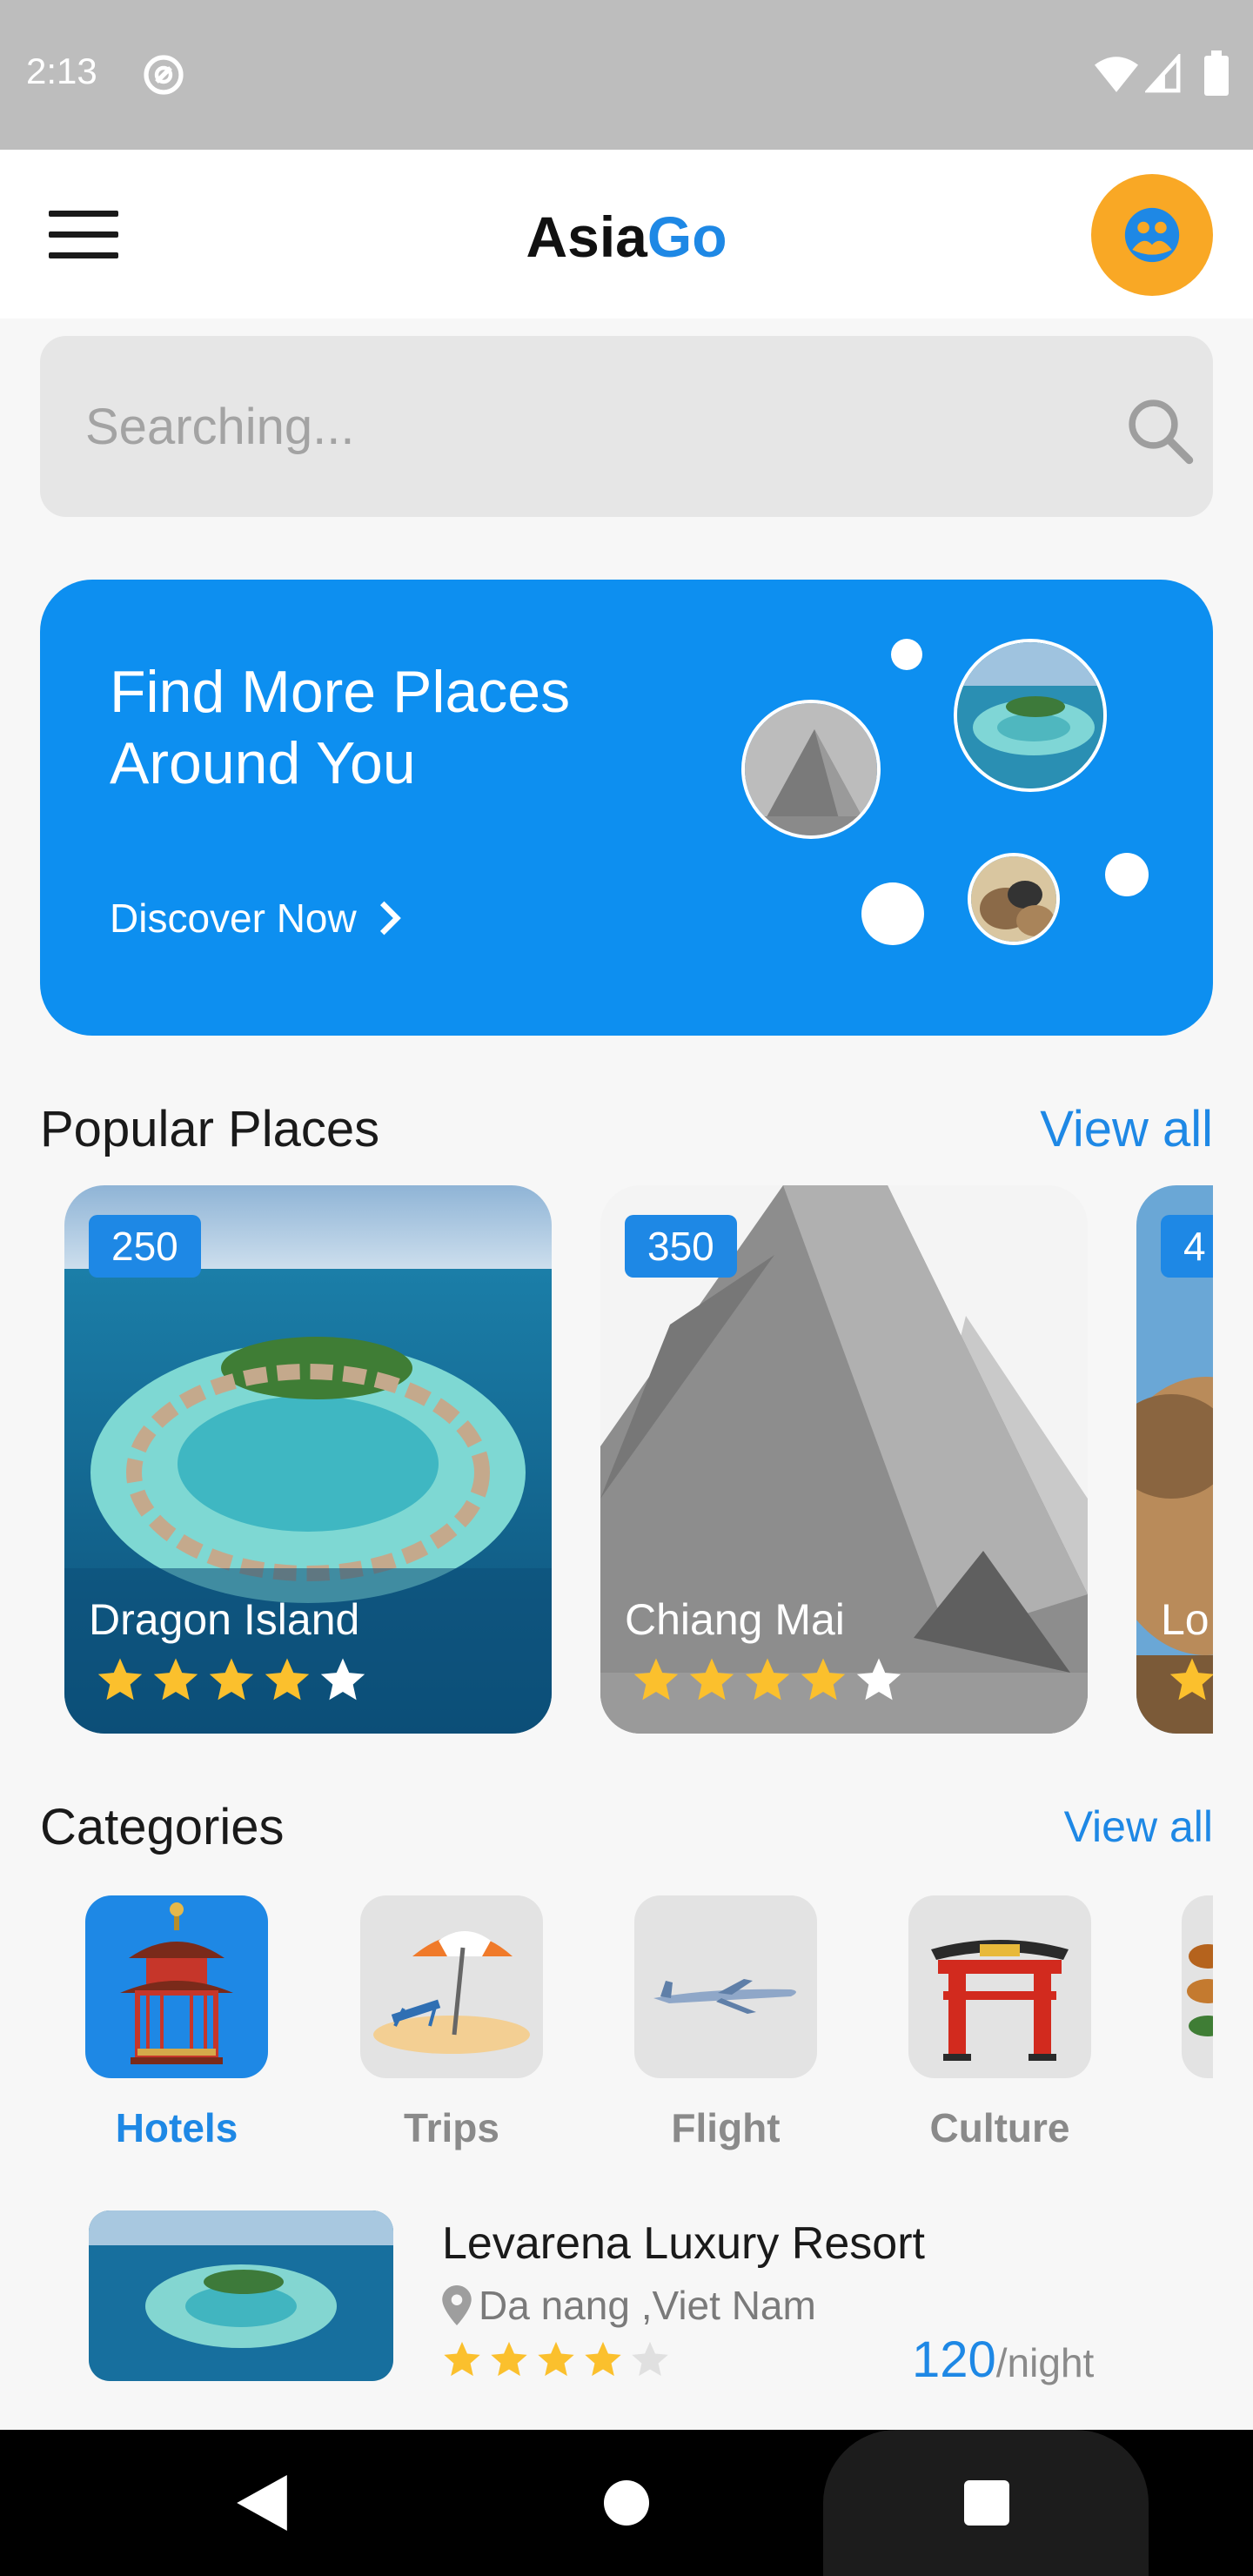 Image resolution: width=1253 pixels, height=2576 pixels. I want to click on profile-icon, so click(1152, 235).